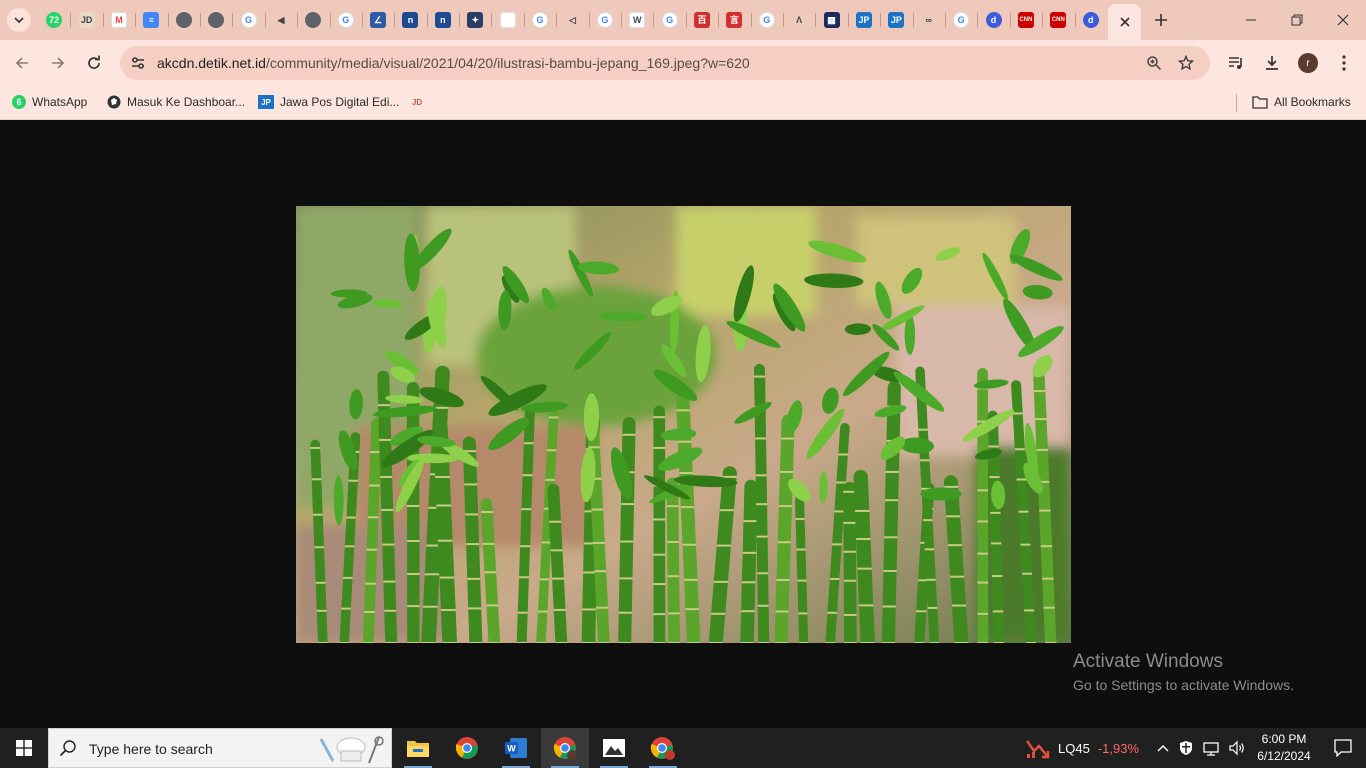  I want to click on volume-icon, so click(1237, 748).